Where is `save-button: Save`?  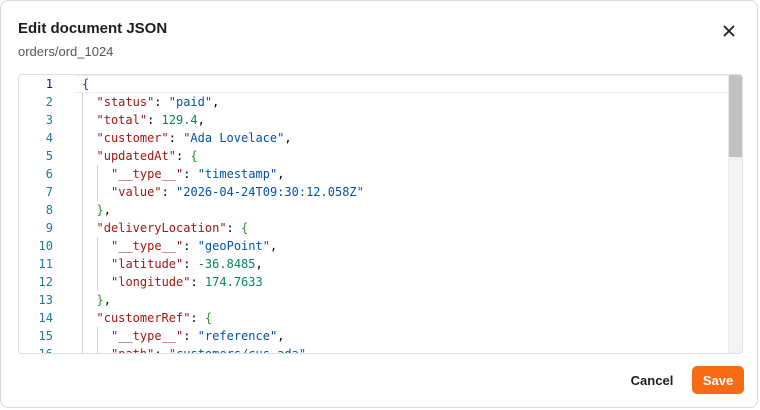
save-button: Save is located at coordinates (718, 380).